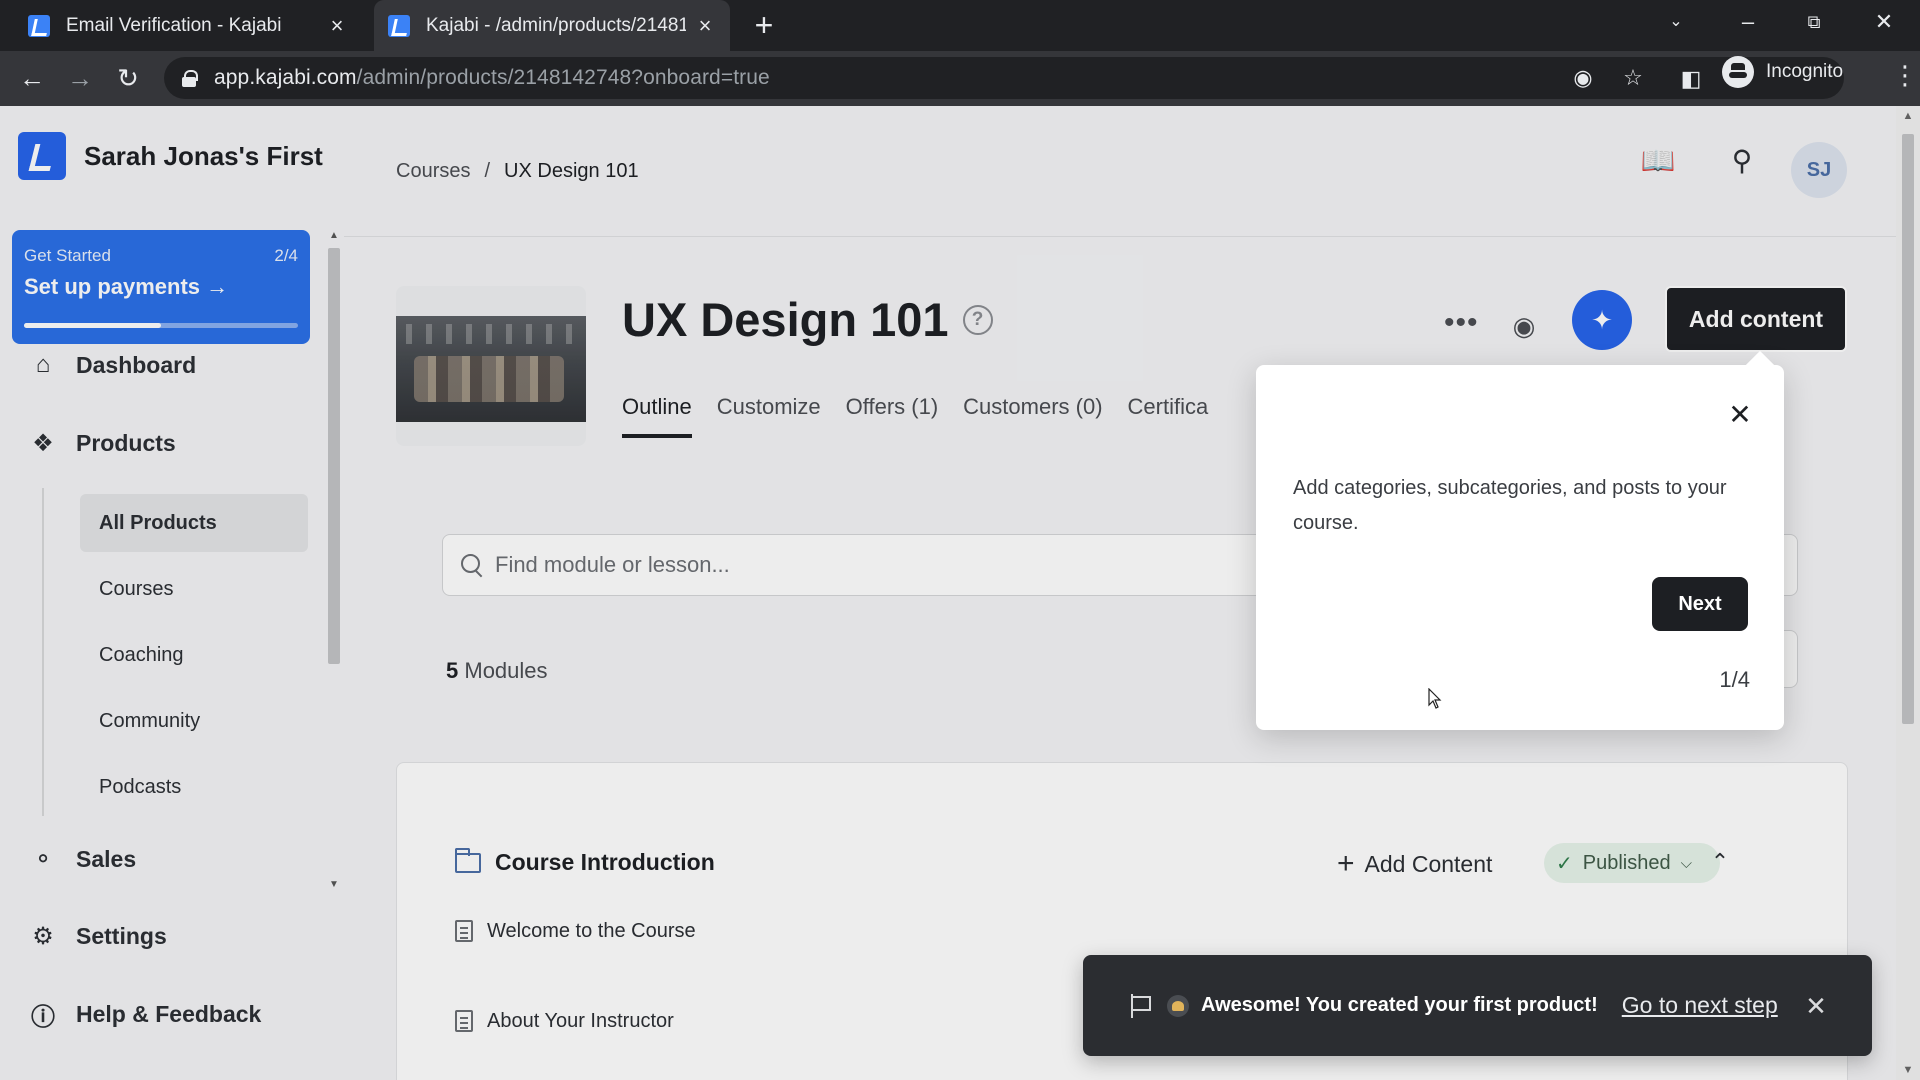  I want to click on side-panel-icon: ◧, so click(1691, 79).